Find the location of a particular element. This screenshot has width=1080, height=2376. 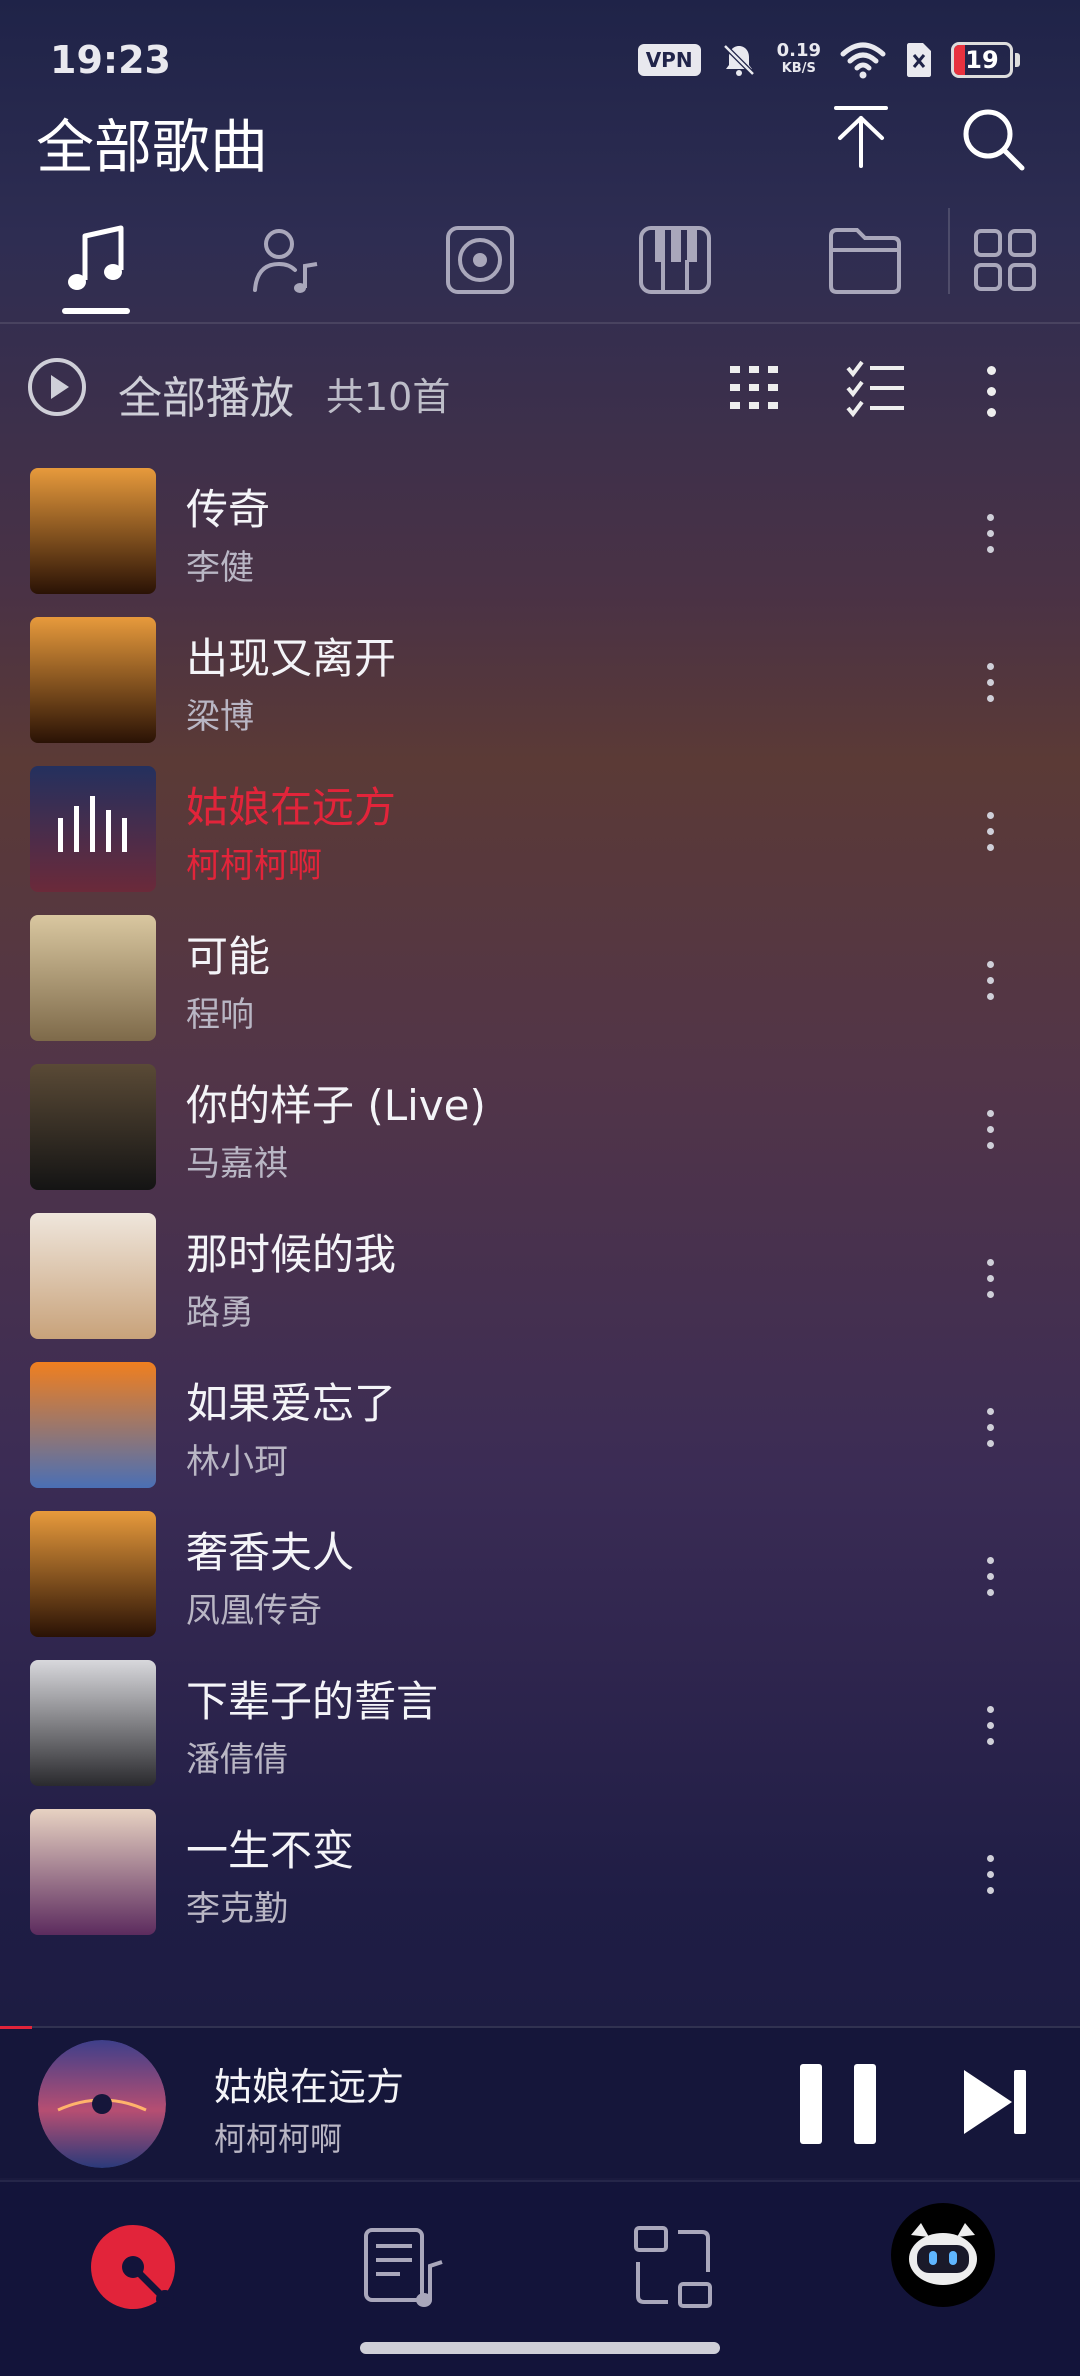

assistant-robot-icon is located at coordinates (943, 2255).